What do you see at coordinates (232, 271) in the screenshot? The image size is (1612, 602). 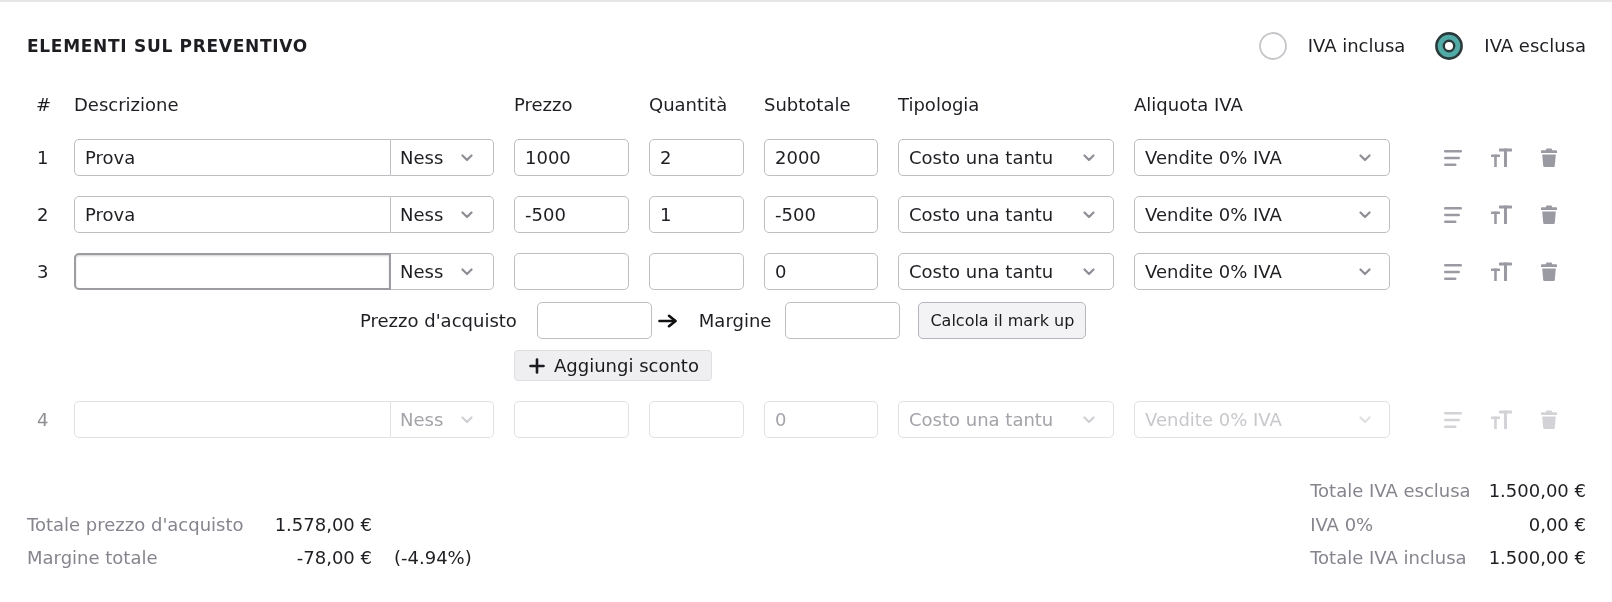 I see `description-field` at bounding box center [232, 271].